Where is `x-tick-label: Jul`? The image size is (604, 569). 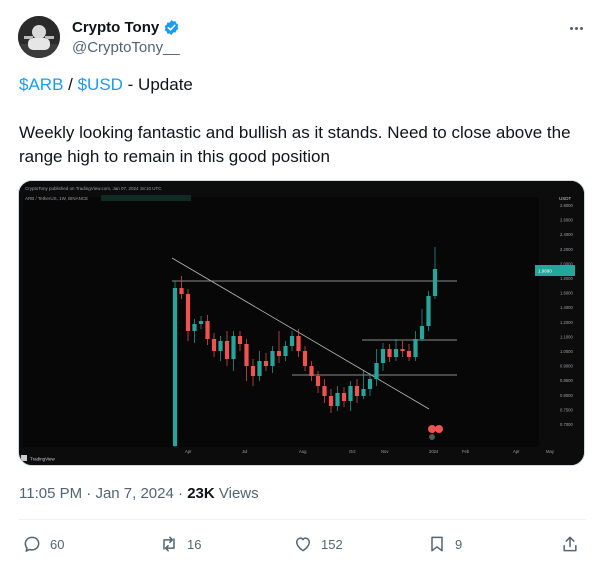 x-tick-label: Jul is located at coordinates (244, 451).